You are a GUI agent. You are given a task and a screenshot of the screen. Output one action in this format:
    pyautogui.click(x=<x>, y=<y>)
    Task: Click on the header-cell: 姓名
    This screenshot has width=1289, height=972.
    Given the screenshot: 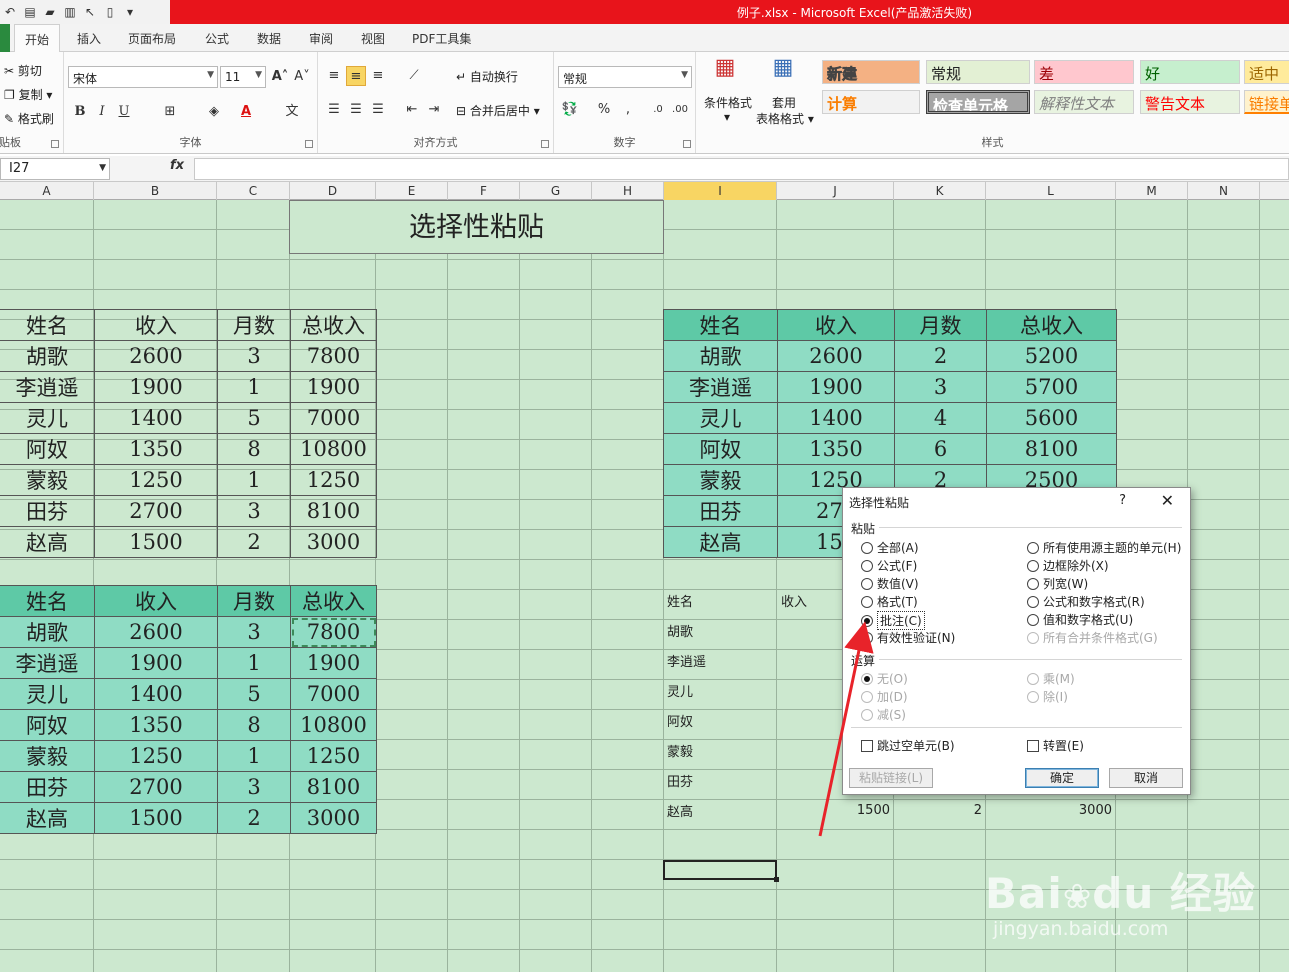 What is the action you would take?
    pyautogui.click(x=720, y=325)
    